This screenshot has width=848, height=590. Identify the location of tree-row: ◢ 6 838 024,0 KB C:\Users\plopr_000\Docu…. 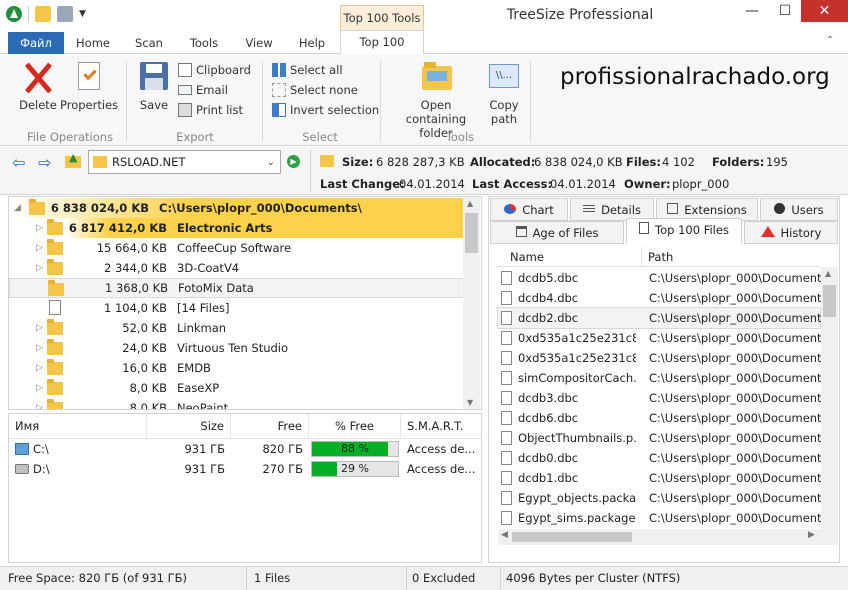
(236, 208).